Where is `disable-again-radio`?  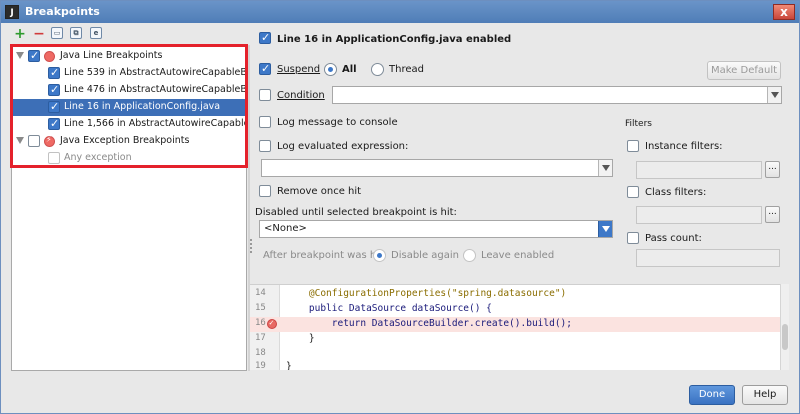 disable-again-radio is located at coordinates (379, 255).